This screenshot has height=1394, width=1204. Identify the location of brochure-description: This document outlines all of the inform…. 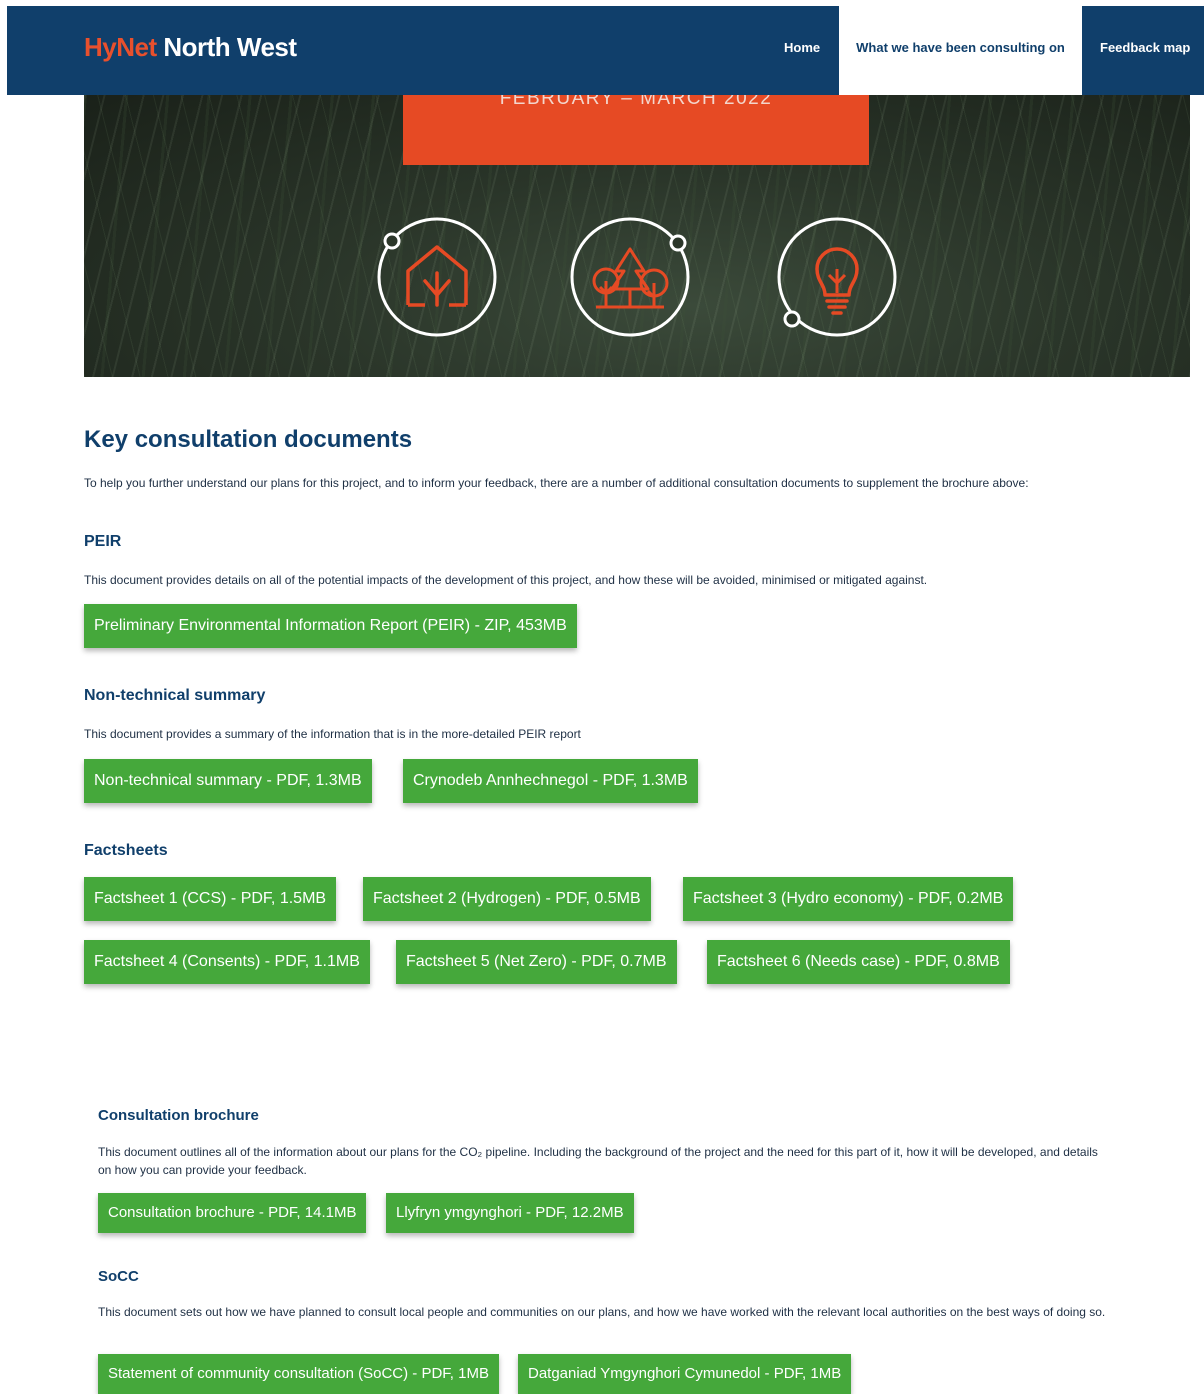
(598, 1161).